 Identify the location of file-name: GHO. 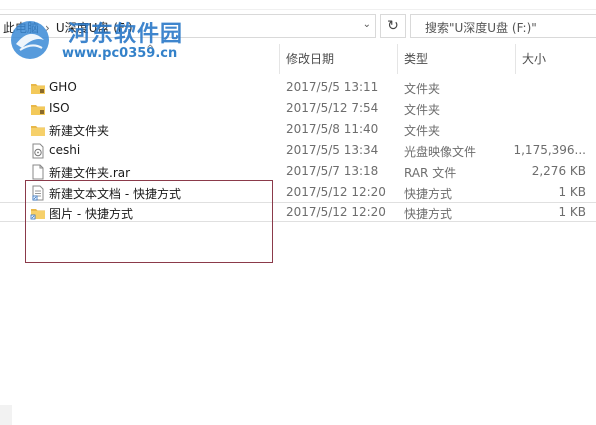
(63, 87).